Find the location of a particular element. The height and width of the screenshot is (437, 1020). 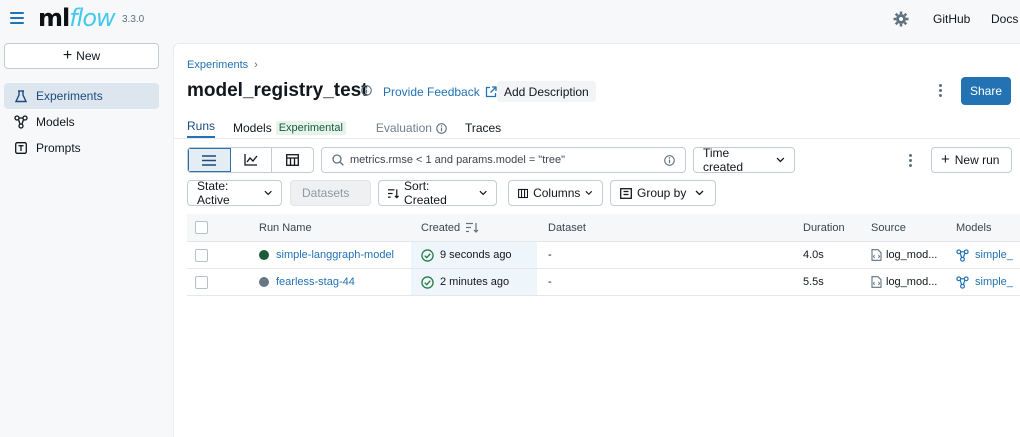

tab-traces: Traces is located at coordinates (483, 128).